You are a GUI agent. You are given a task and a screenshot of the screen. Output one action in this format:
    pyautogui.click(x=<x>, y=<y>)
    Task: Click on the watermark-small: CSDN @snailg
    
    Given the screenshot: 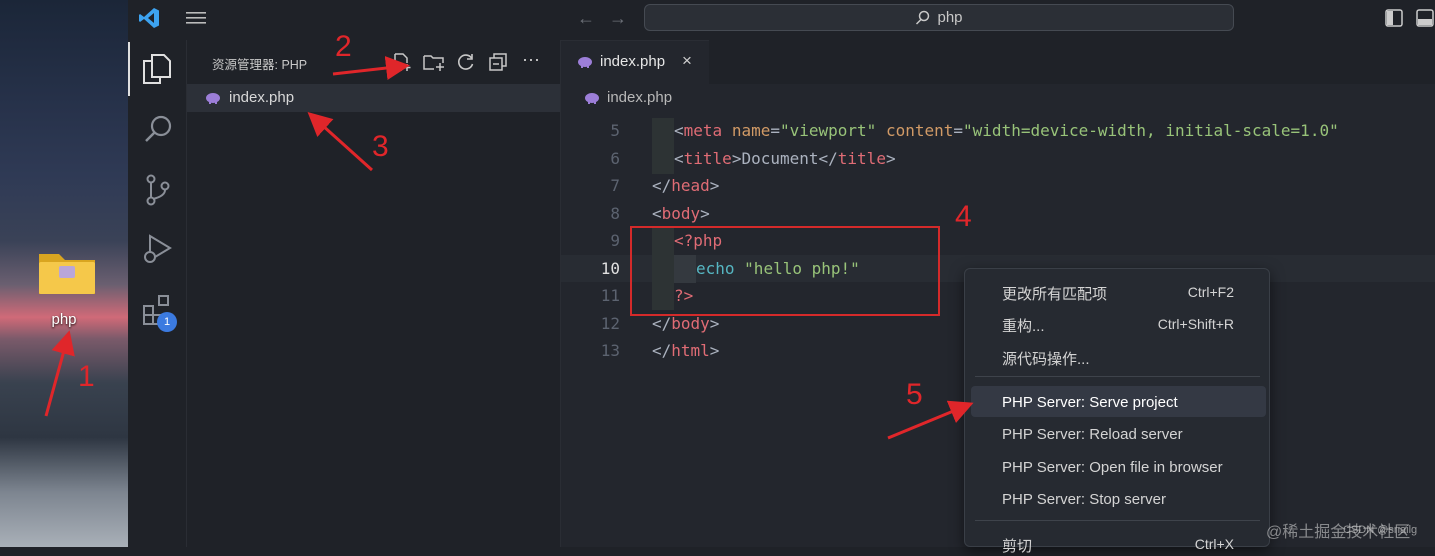 What is the action you would take?
    pyautogui.click(x=1380, y=530)
    